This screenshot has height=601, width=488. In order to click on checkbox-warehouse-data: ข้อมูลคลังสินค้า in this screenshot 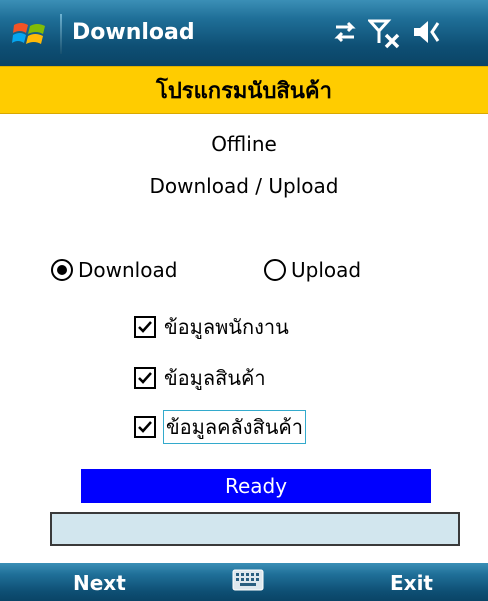, I will do `click(220, 427)`.